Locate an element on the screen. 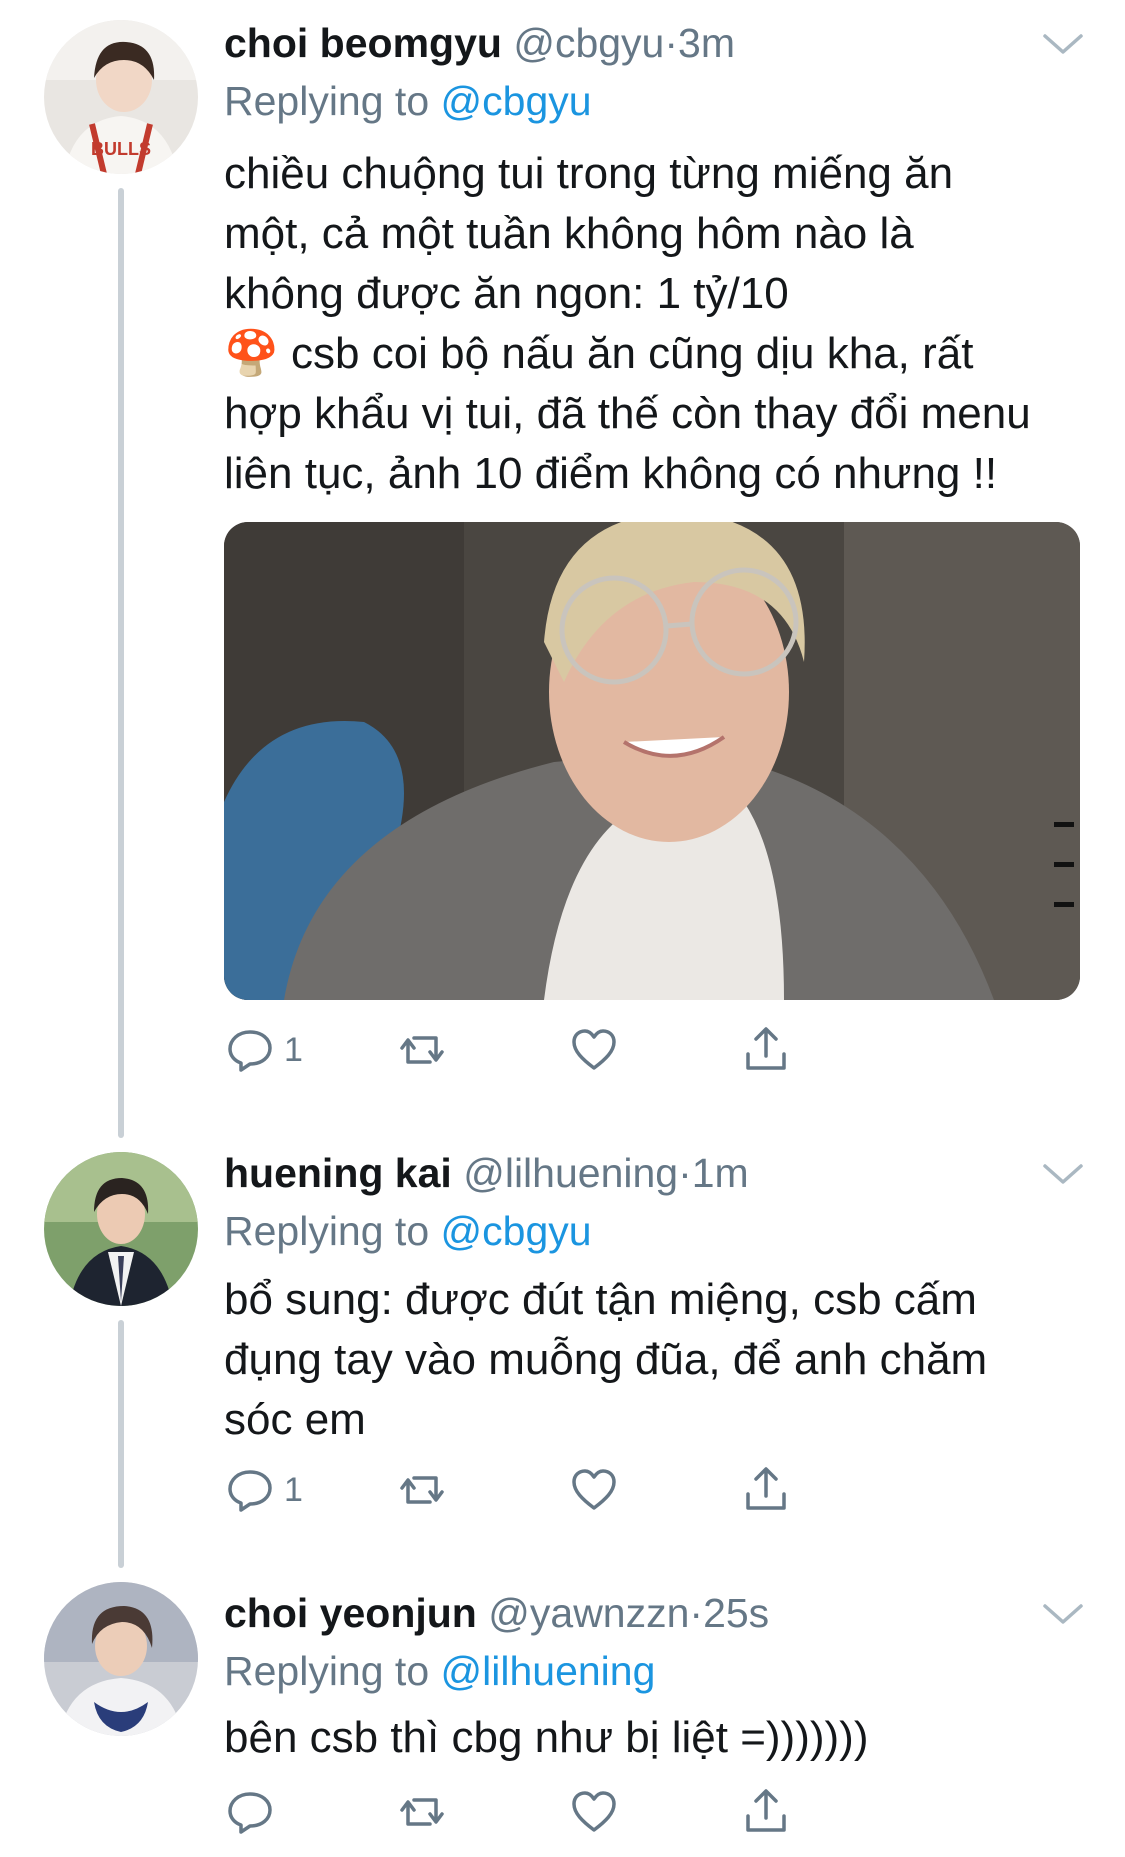 The width and height of the screenshot is (1125, 1857). replying-to-mention: @lilhuening is located at coordinates (548, 1671).